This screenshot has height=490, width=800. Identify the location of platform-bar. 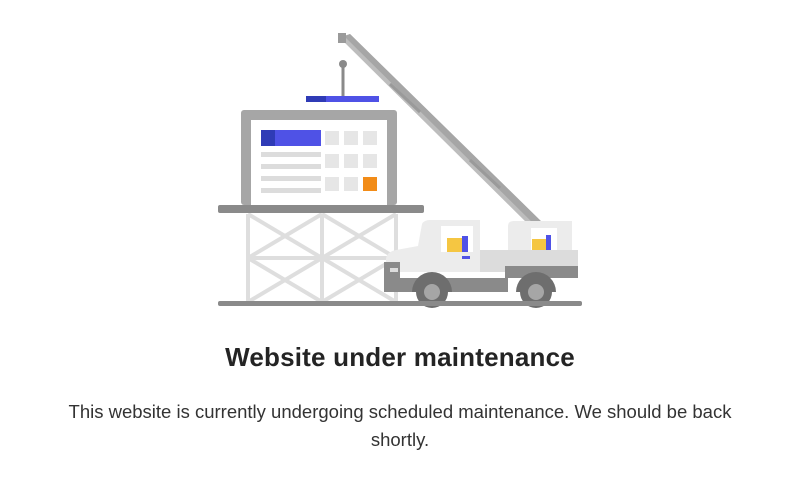
(321, 209).